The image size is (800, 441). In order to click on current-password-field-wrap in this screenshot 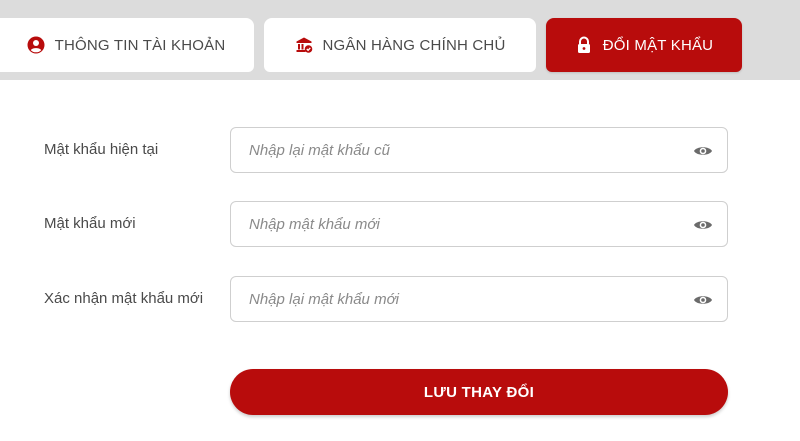, I will do `click(479, 150)`.